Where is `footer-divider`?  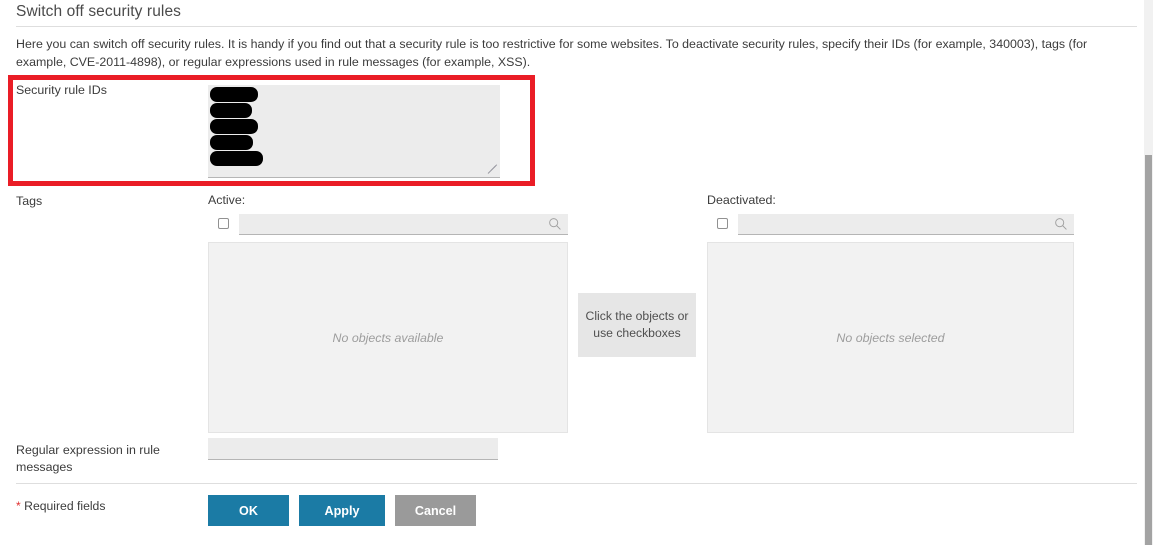
footer-divider is located at coordinates (576, 483).